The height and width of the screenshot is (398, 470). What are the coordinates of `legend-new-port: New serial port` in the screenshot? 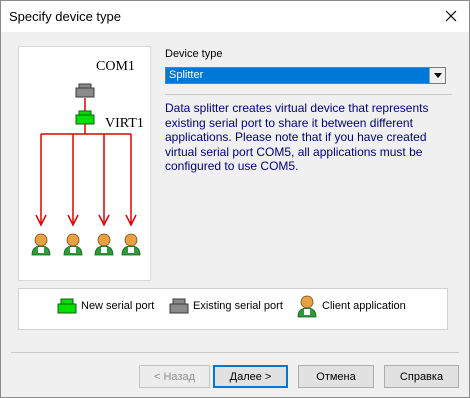 It's located at (105, 306).